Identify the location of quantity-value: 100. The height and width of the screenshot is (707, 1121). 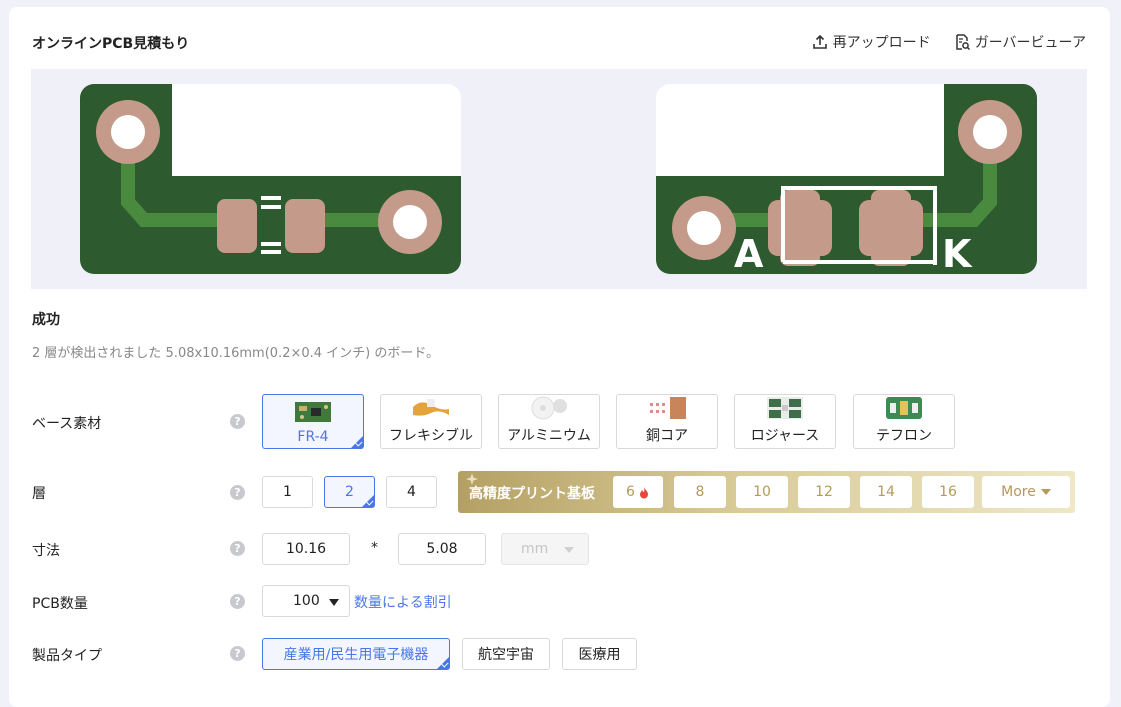
(306, 601).